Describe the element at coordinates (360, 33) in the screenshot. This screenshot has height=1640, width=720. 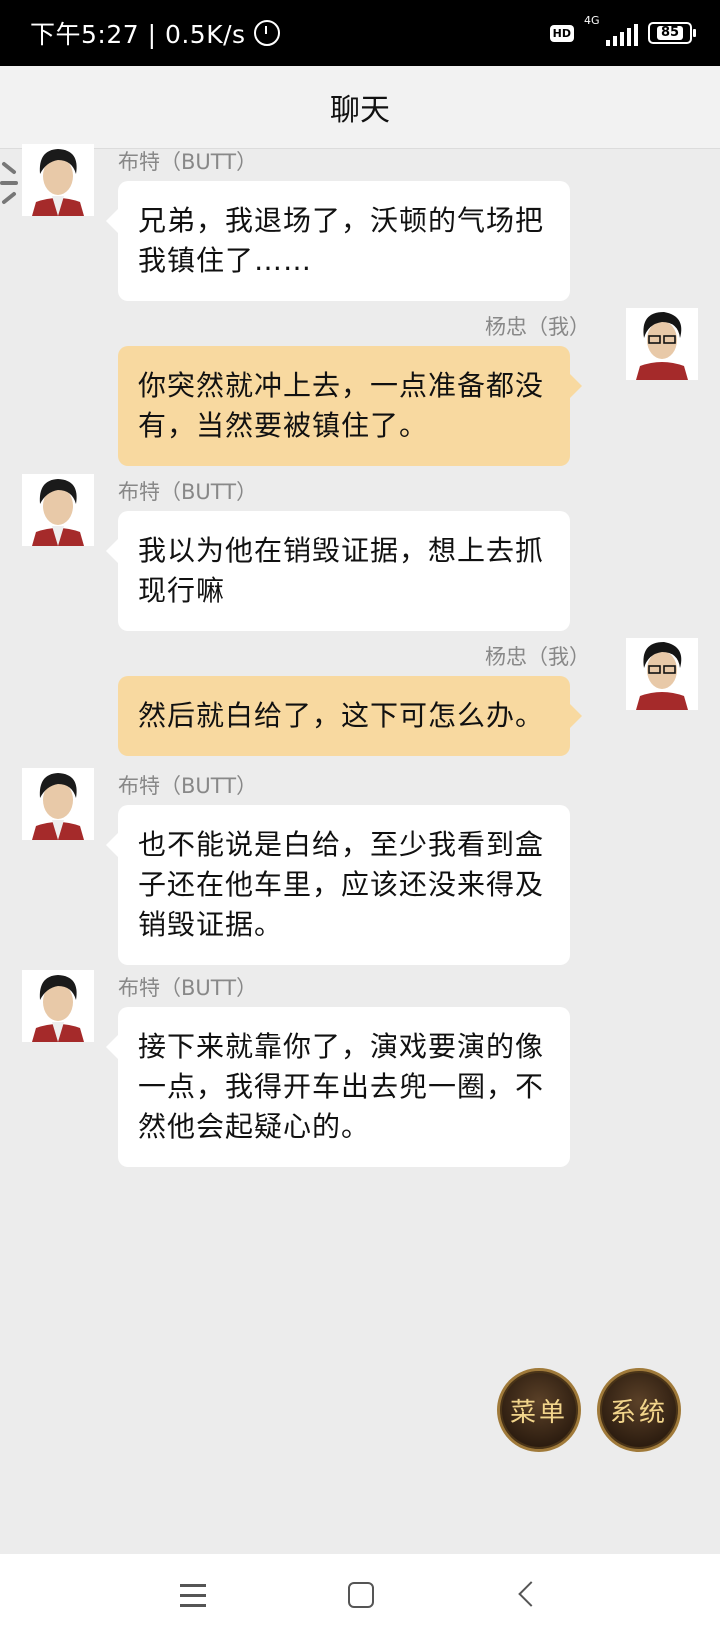
I see `status-bar: 下午5:27 | 0.5K/s HD 4G 85` at that location.